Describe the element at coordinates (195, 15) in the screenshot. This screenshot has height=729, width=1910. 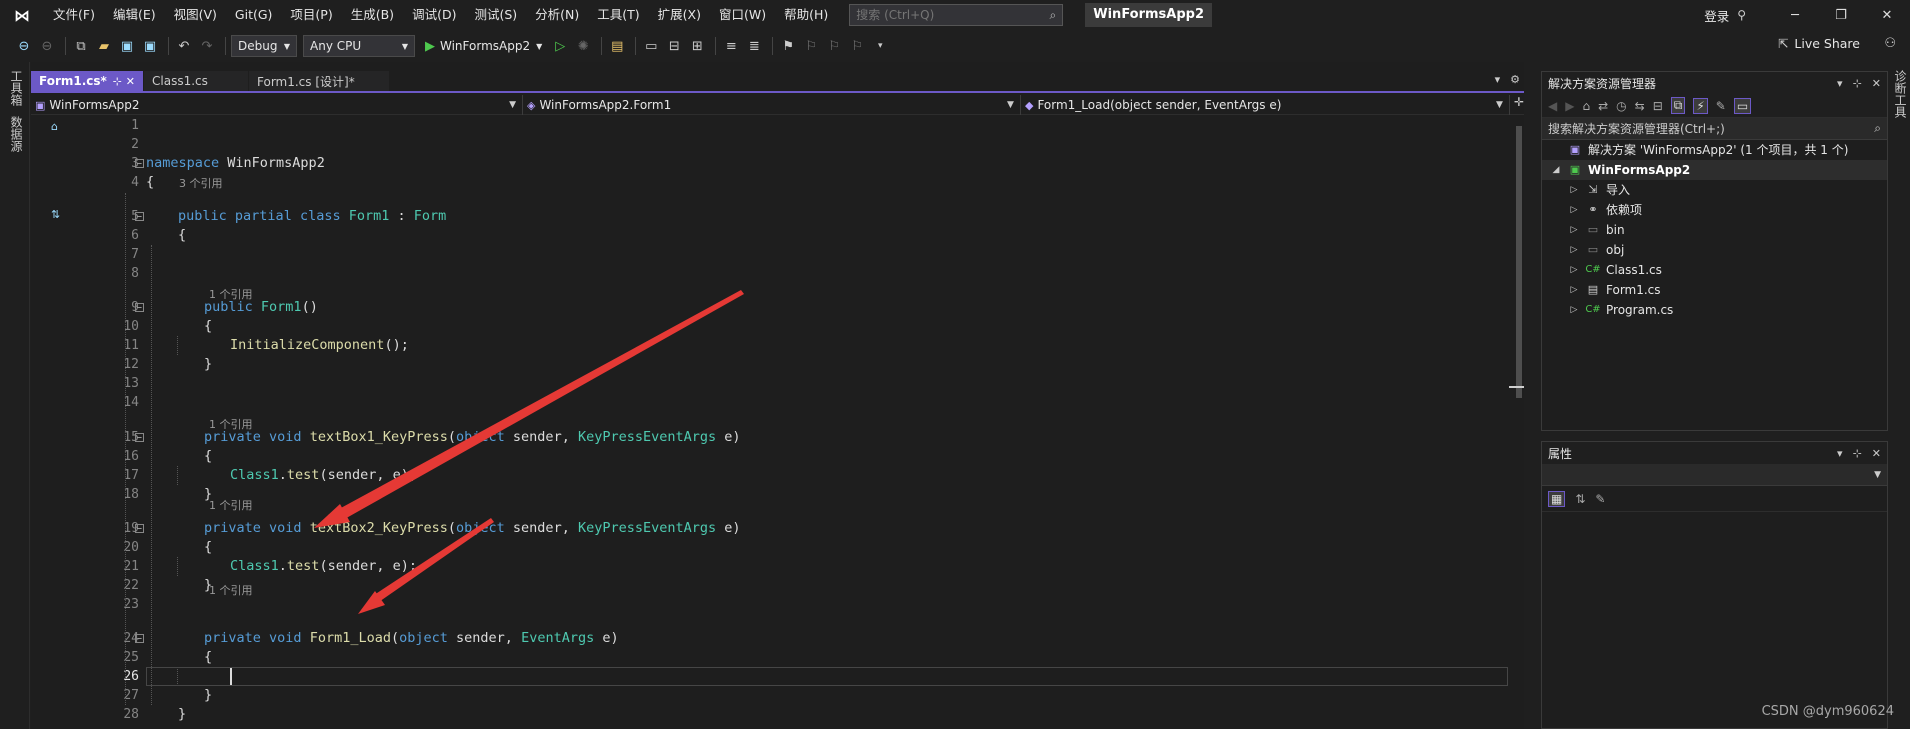
I see `menu-view: 视图(V)` at that location.